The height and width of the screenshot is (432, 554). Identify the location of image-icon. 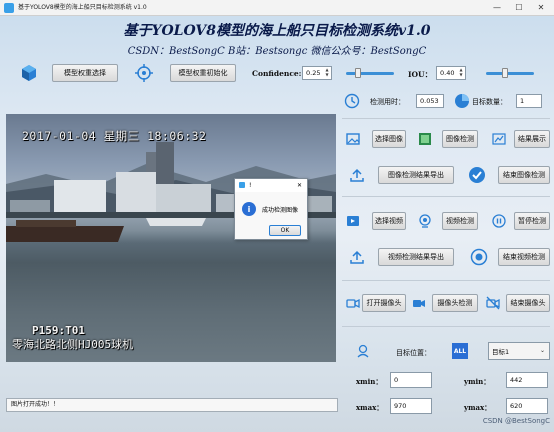
(353, 139).